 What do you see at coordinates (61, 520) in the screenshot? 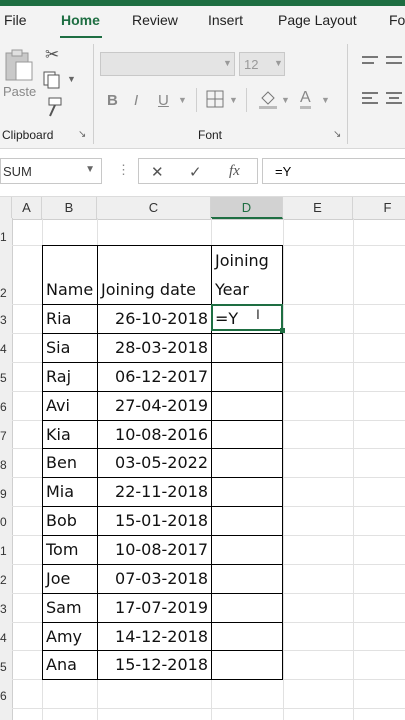
I see `cell-name: Bob` at bounding box center [61, 520].